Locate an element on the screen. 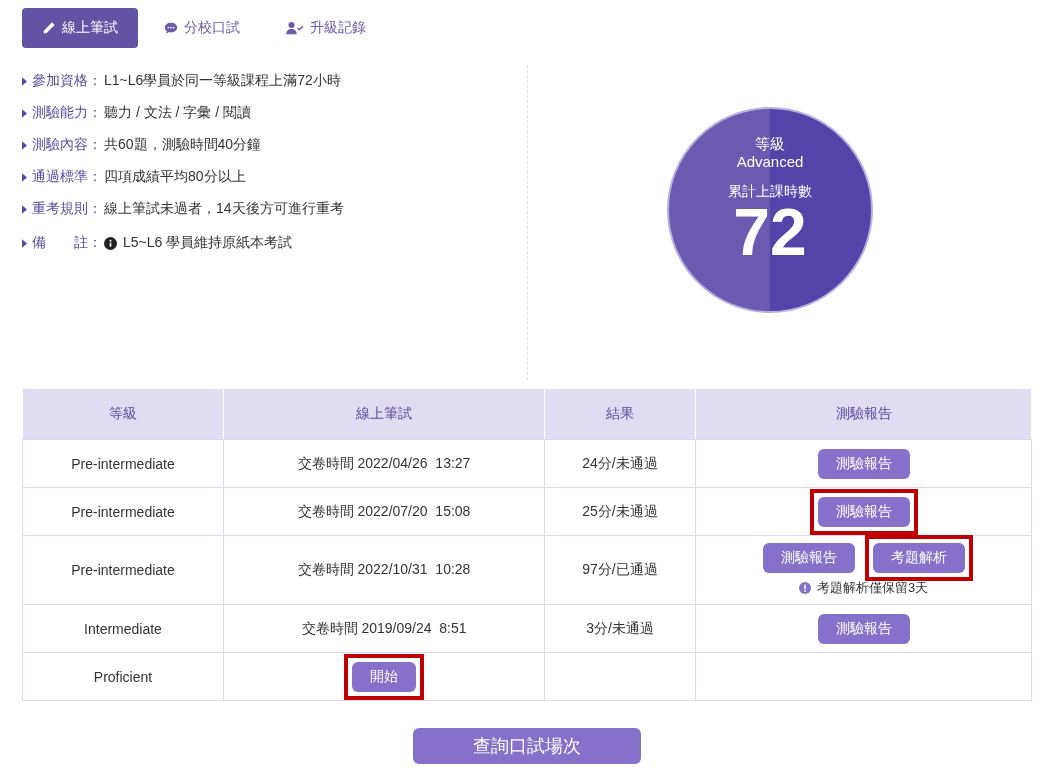 The image size is (1050, 769). info-text: 聽力 / 文法 / 字彙 / 閱讀 is located at coordinates (177, 113).